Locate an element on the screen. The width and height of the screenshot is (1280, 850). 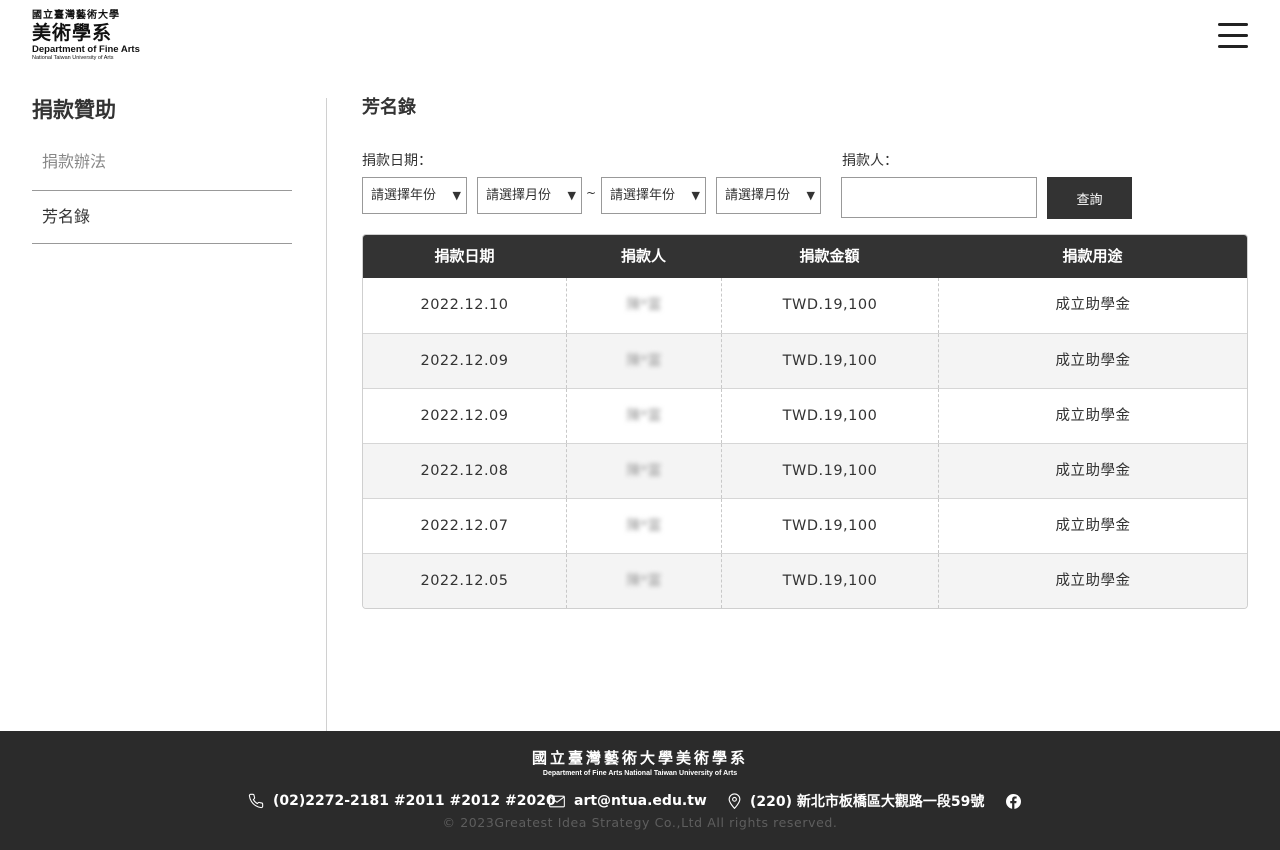
hamburger-icon is located at coordinates (1233, 36).